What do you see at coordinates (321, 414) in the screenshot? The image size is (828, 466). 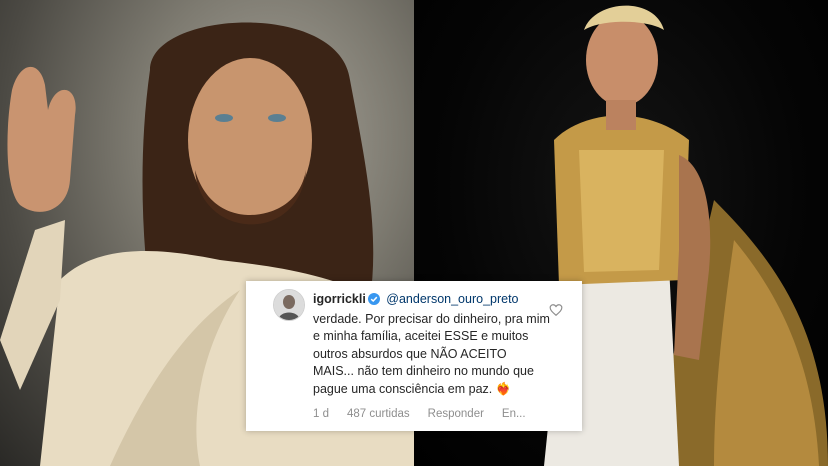 I see `comment-age: 1 d` at bounding box center [321, 414].